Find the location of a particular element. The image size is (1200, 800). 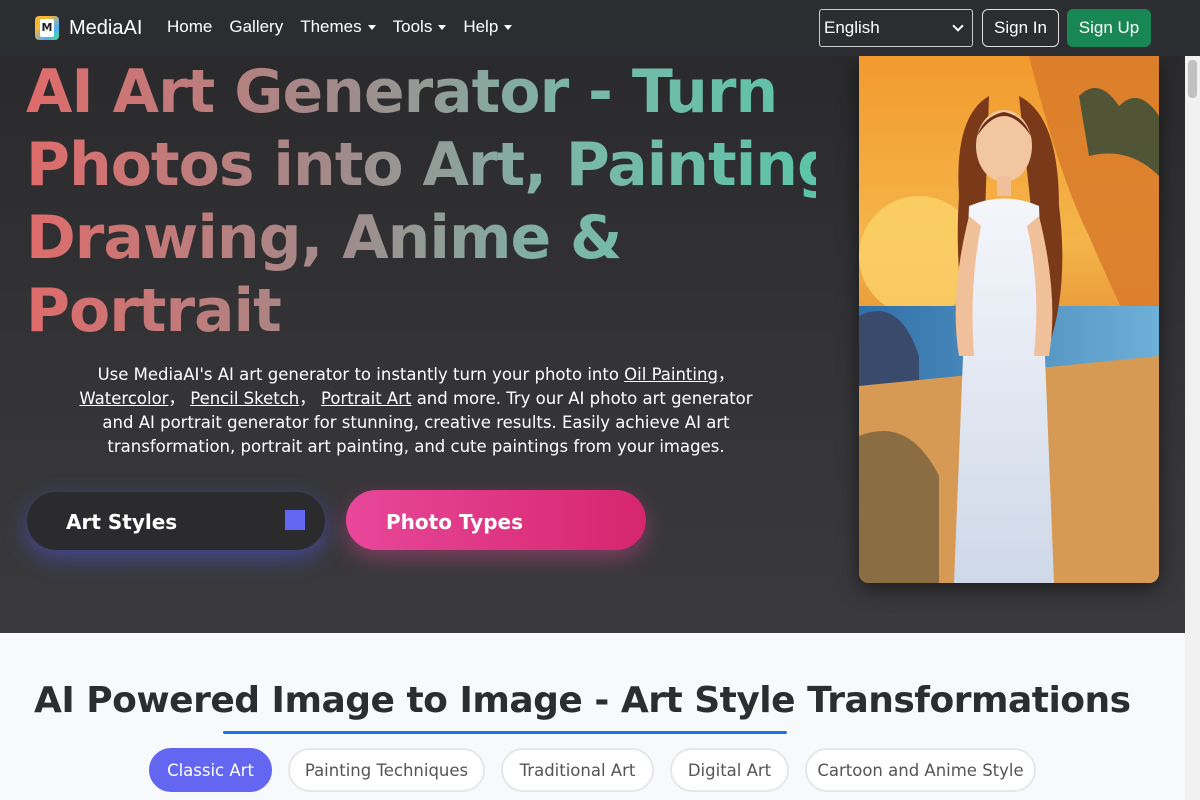

hero-title-line: Drawing, Anime & is located at coordinates (421, 238).